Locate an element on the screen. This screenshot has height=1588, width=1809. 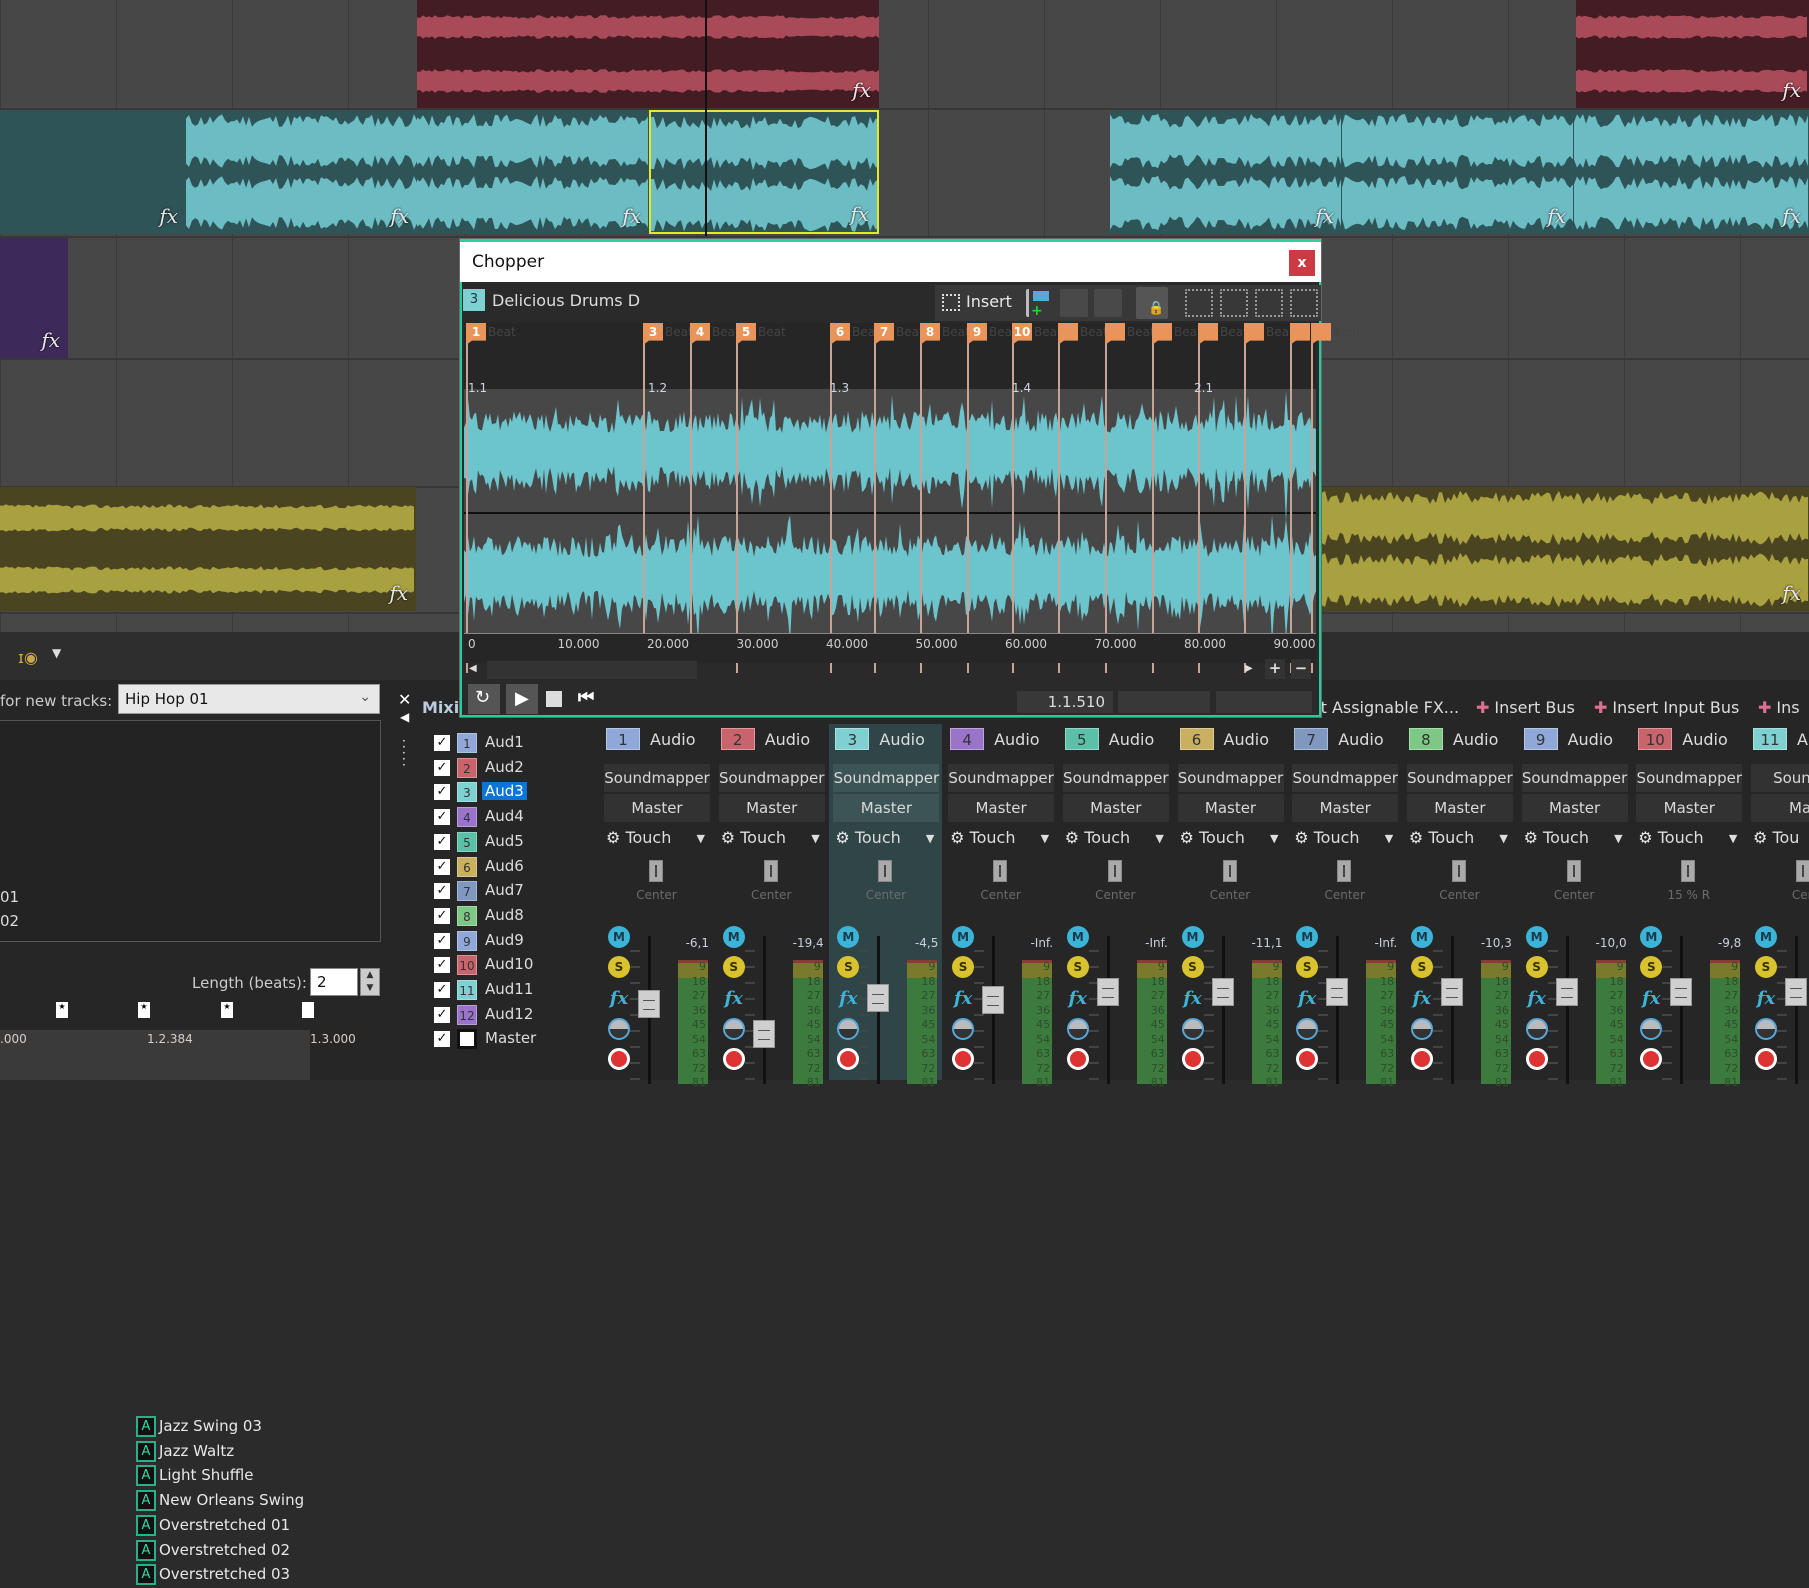
channel-header: 10 Audio is located at coordinates (1688, 740).